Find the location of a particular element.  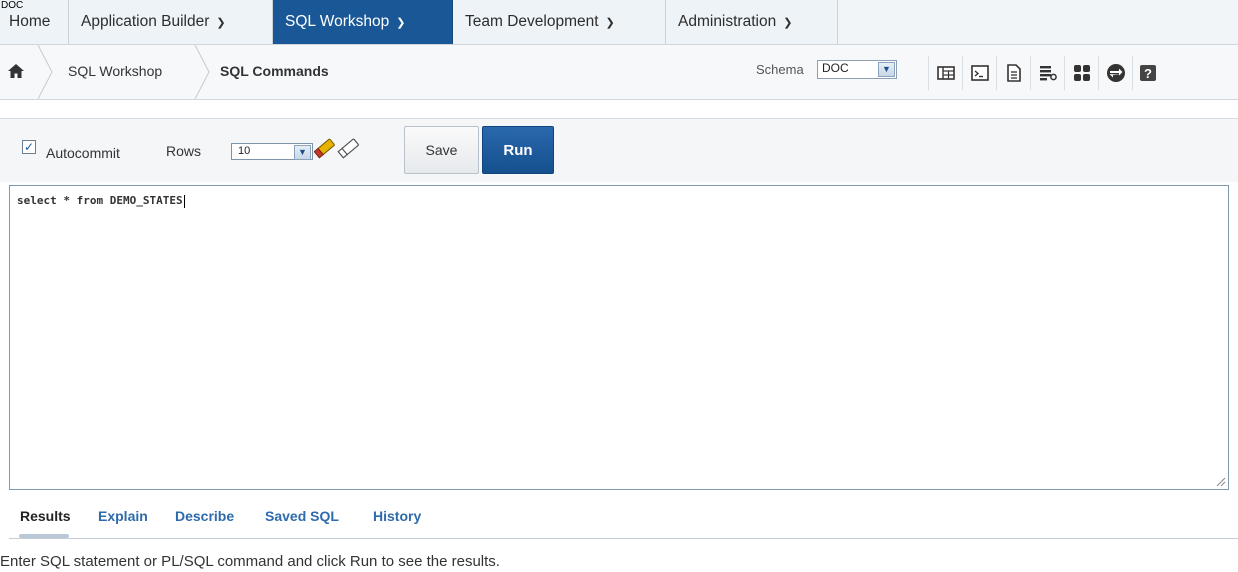

text-caret is located at coordinates (184, 201).